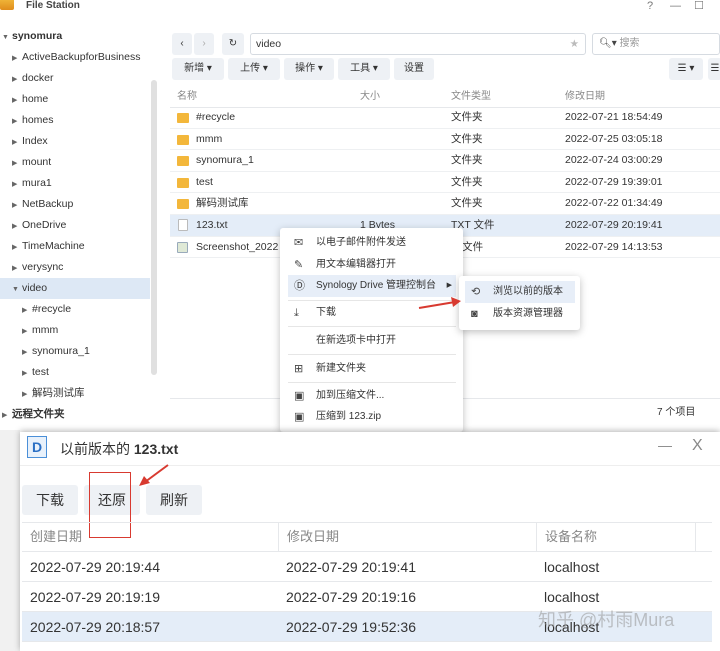 The width and height of the screenshot is (720, 651). I want to click on tree-item: ▶ homes, so click(75, 120).